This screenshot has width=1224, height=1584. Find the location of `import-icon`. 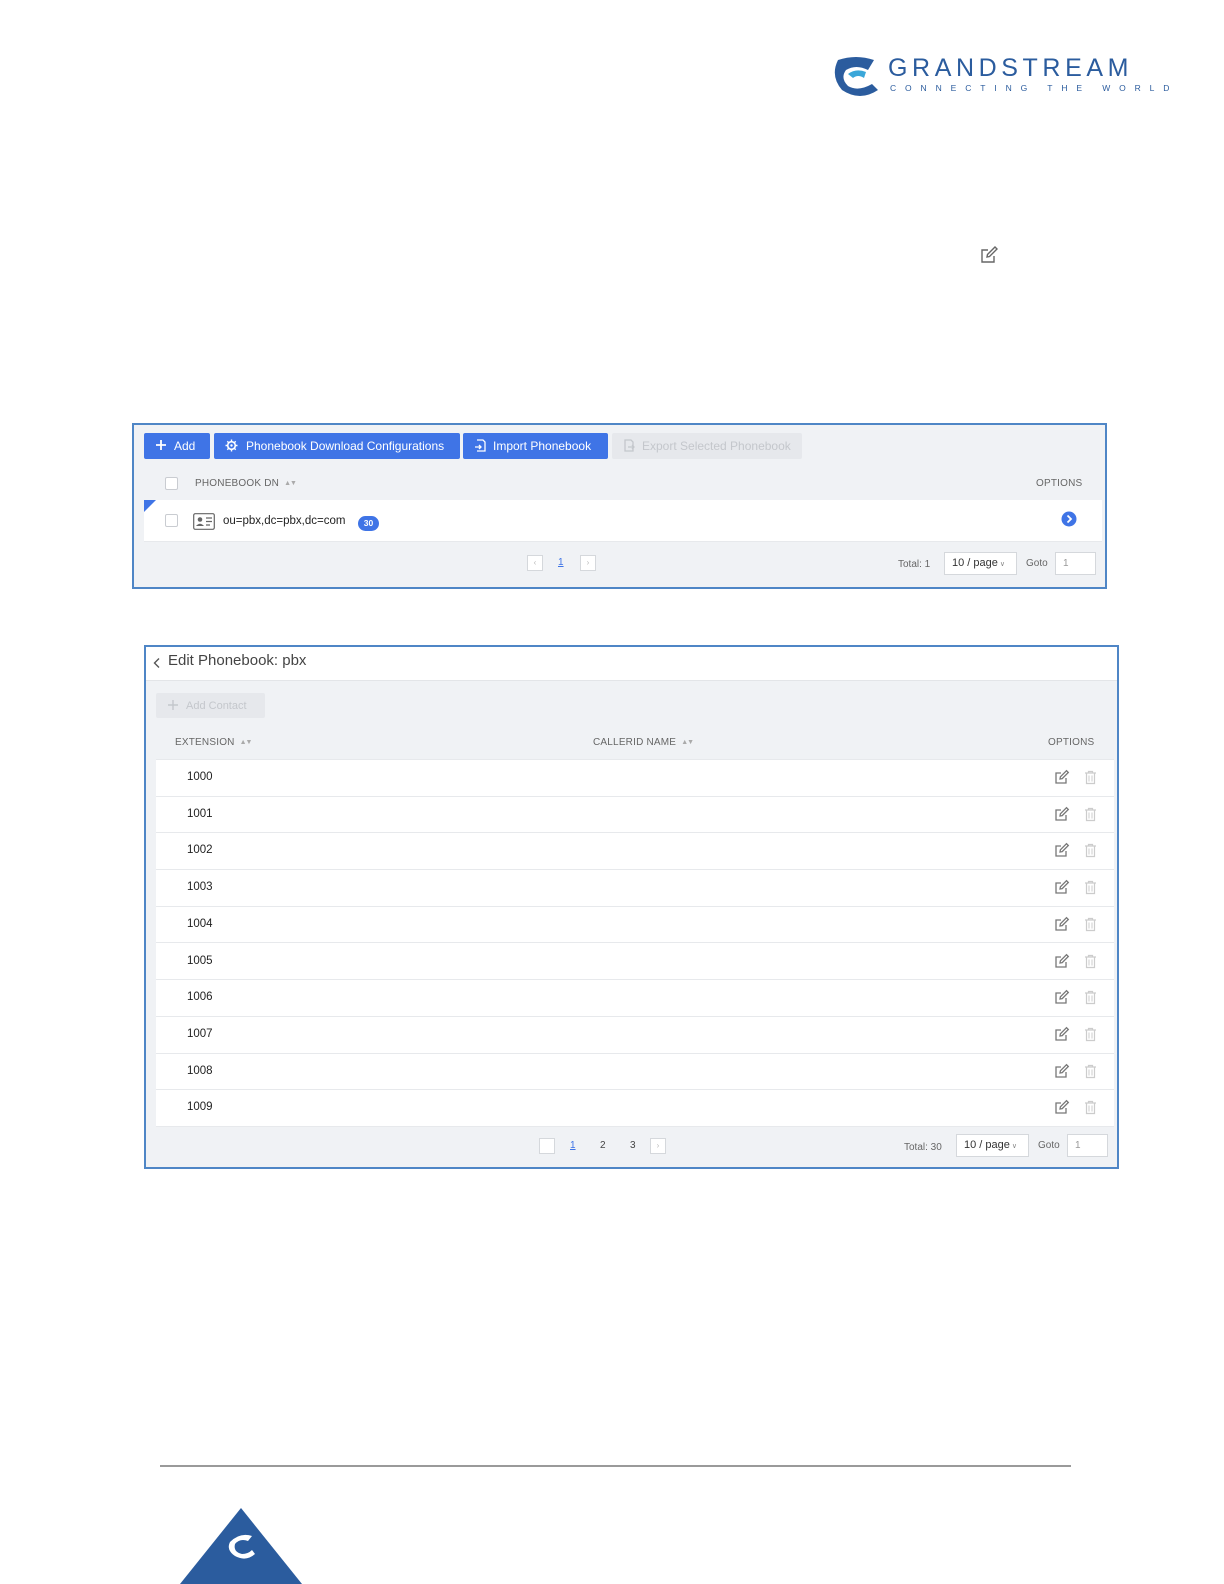

import-icon is located at coordinates (480, 445).